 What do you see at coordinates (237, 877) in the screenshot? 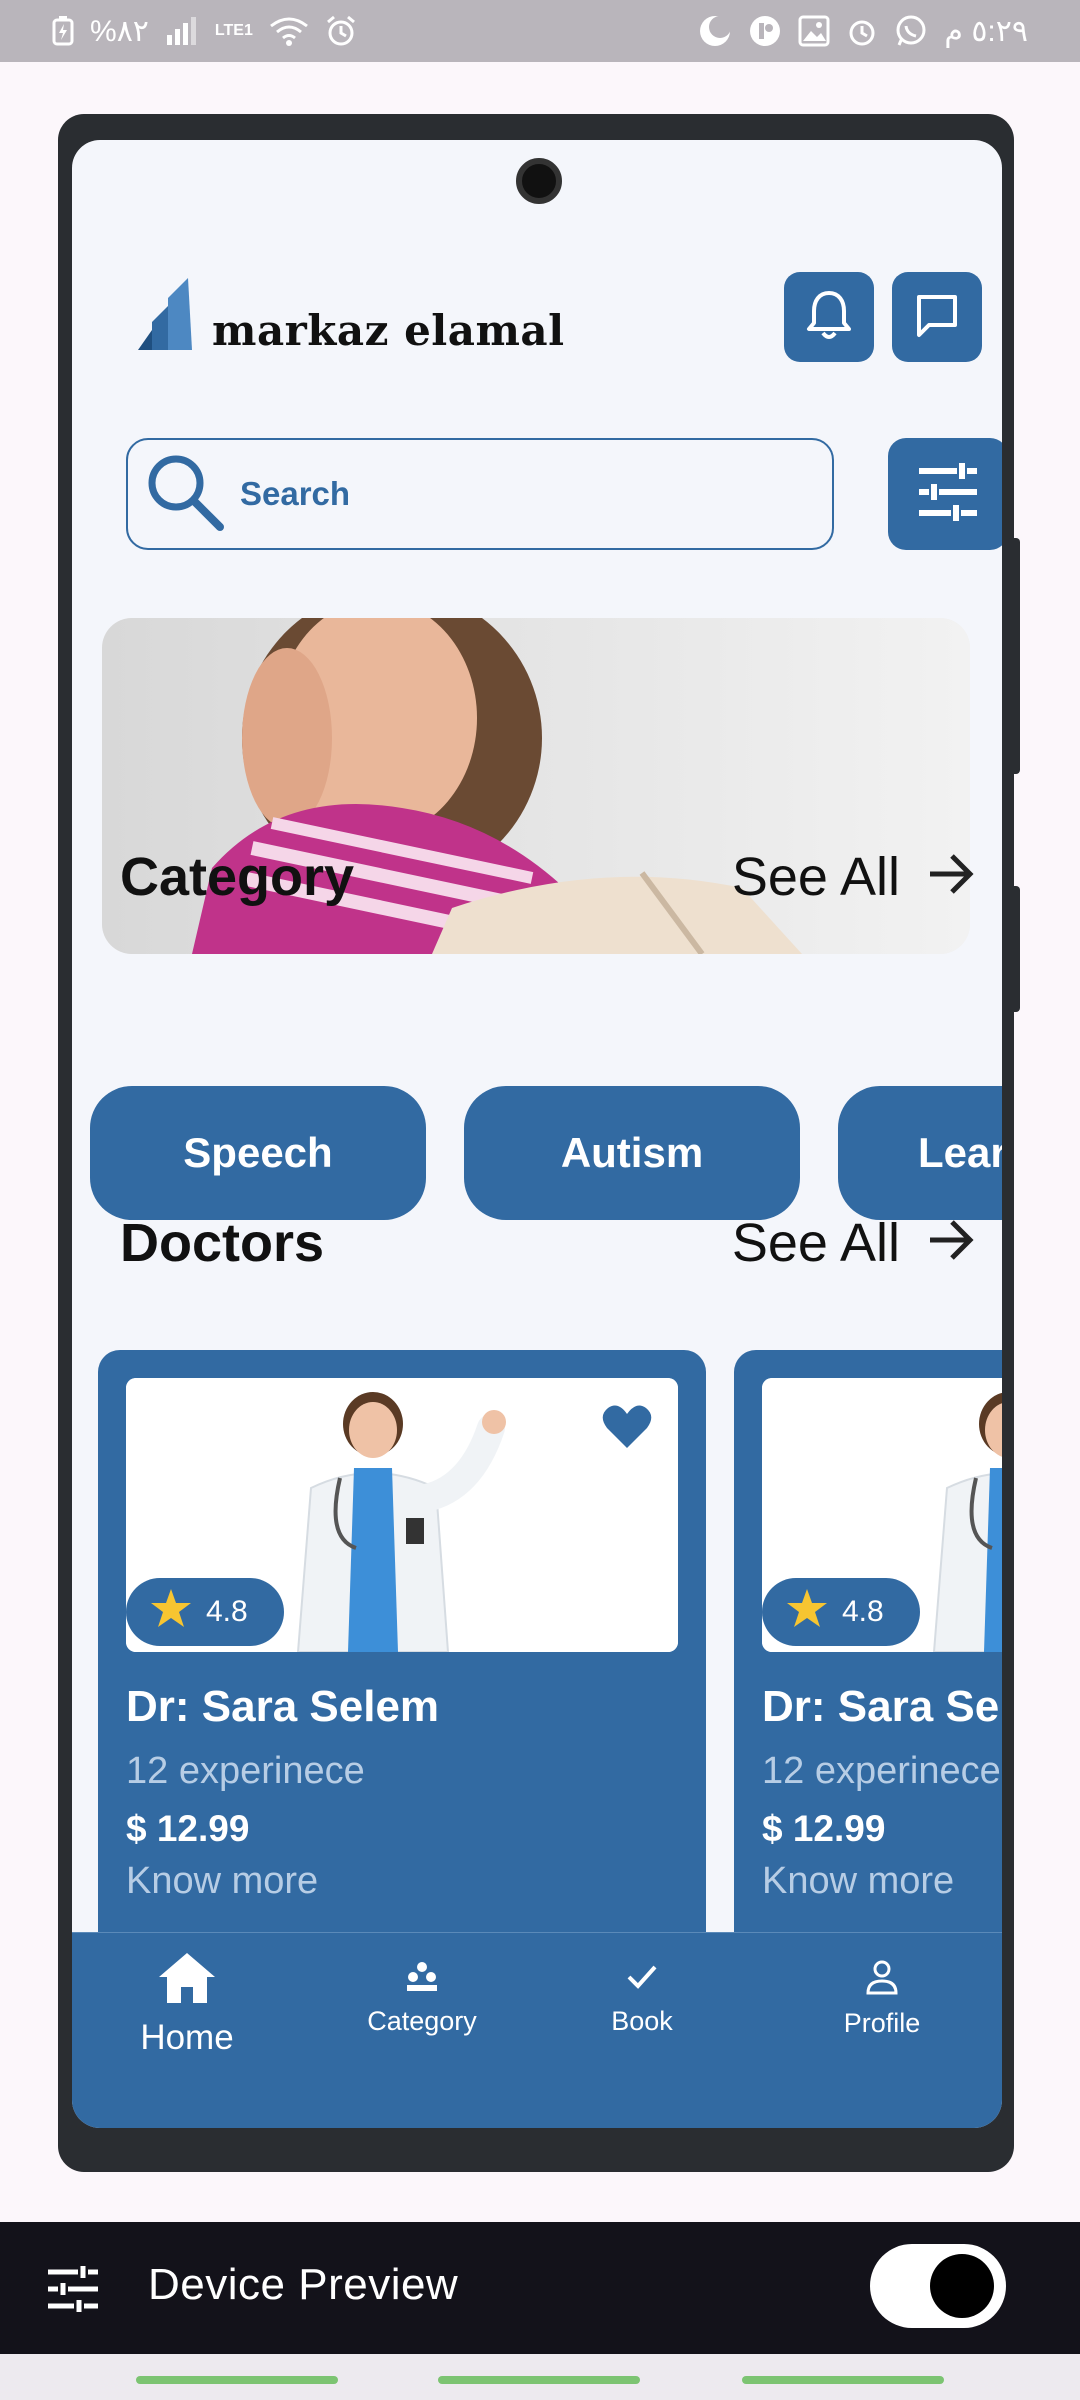
I see `category-section-title: Category` at bounding box center [237, 877].